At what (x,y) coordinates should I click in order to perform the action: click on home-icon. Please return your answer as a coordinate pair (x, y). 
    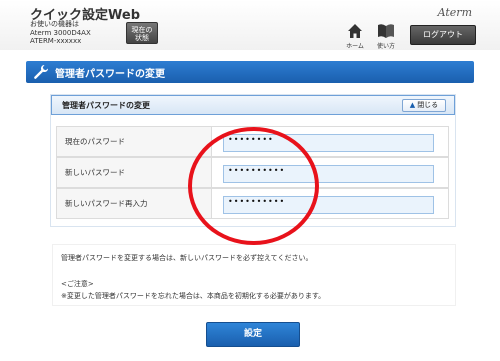
    Looking at the image, I should click on (355, 31).